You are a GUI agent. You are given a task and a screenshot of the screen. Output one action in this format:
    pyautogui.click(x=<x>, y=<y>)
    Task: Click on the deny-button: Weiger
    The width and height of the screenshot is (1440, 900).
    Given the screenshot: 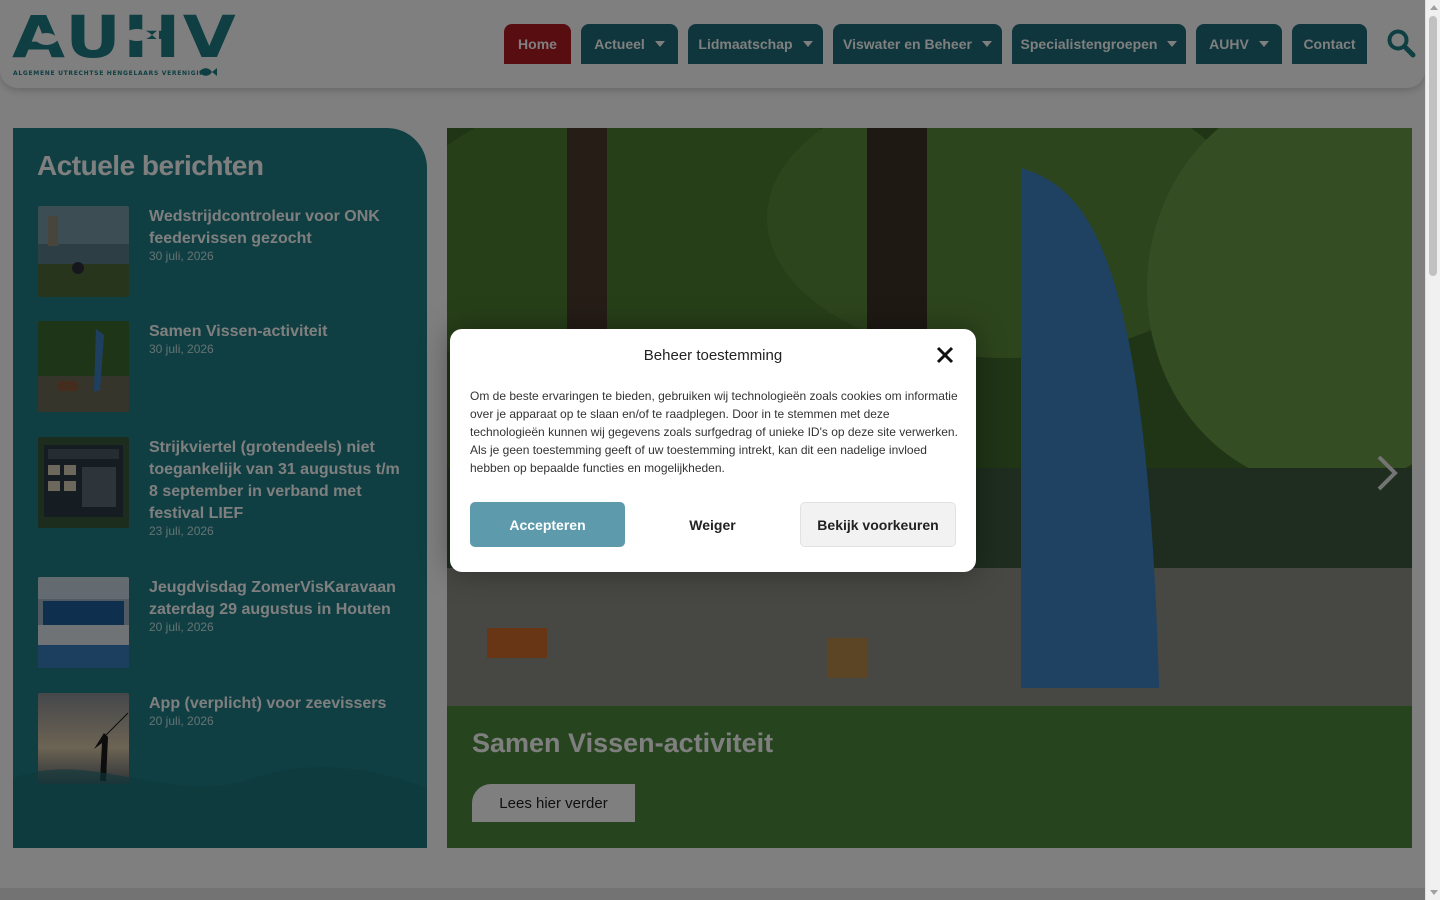 What is the action you would take?
    pyautogui.click(x=712, y=524)
    